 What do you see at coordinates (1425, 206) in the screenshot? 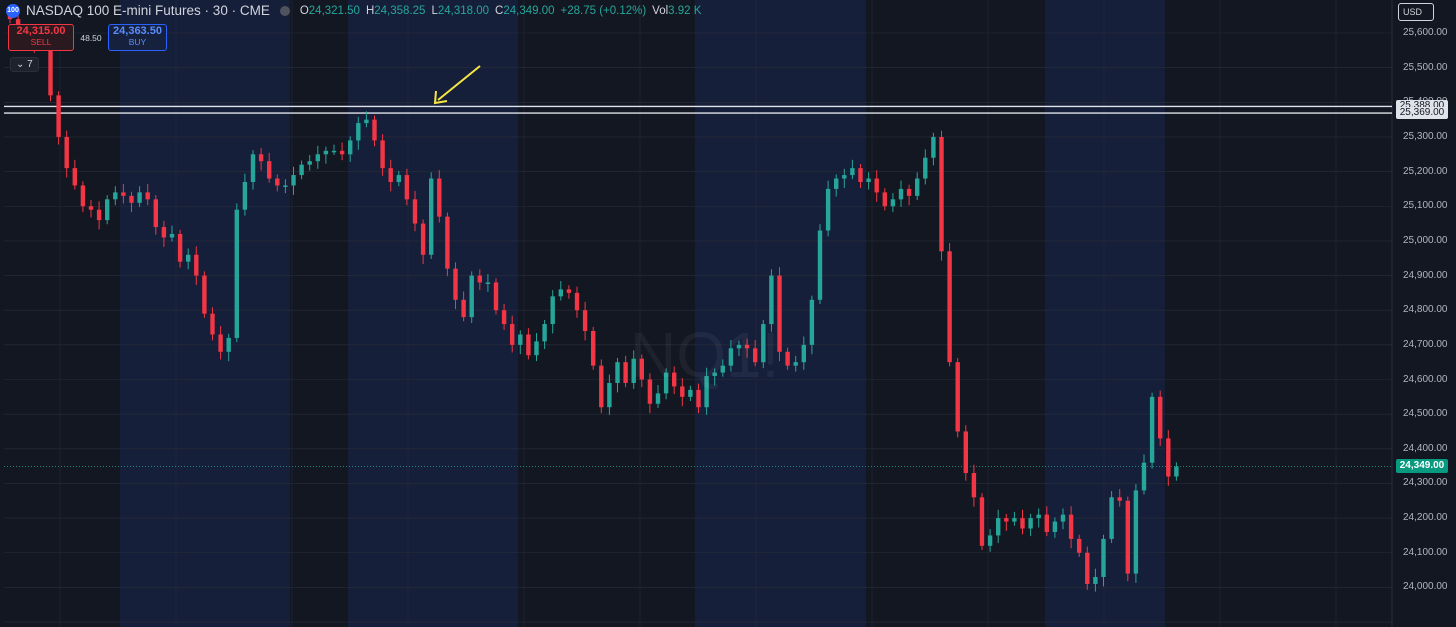
I see `price-axis-tick: 25,100.00` at bounding box center [1425, 206].